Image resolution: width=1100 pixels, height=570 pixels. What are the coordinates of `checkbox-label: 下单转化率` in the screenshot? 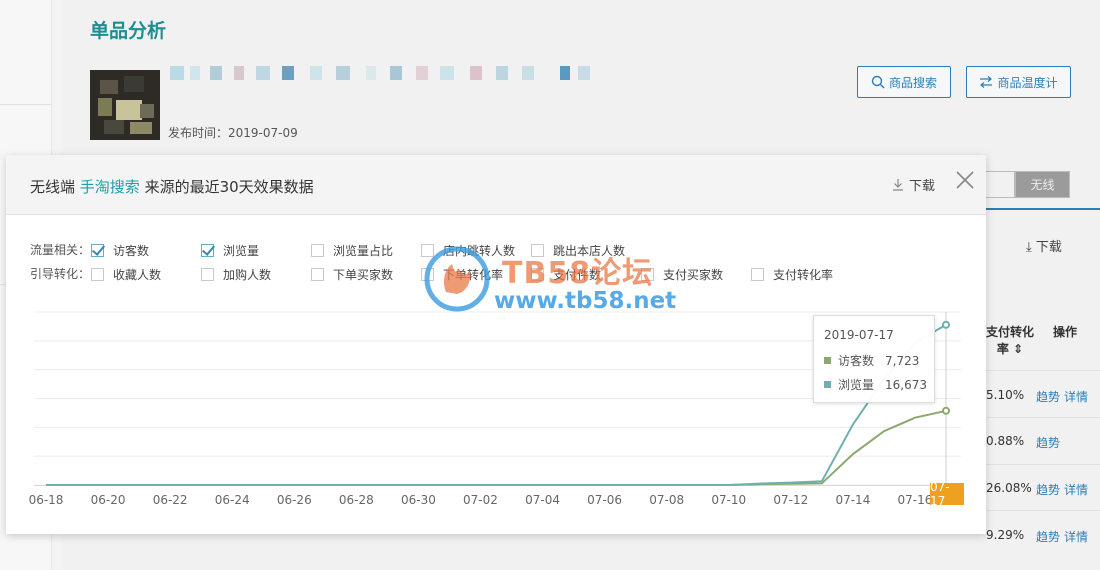 It's located at (473, 275).